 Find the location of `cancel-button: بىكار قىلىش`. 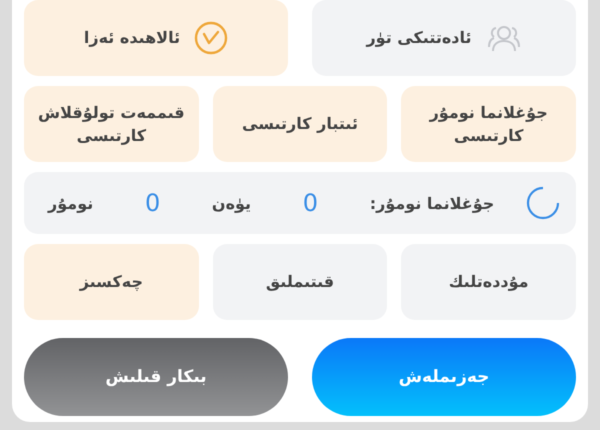

cancel-button: بىكار قىلىش is located at coordinates (156, 377).